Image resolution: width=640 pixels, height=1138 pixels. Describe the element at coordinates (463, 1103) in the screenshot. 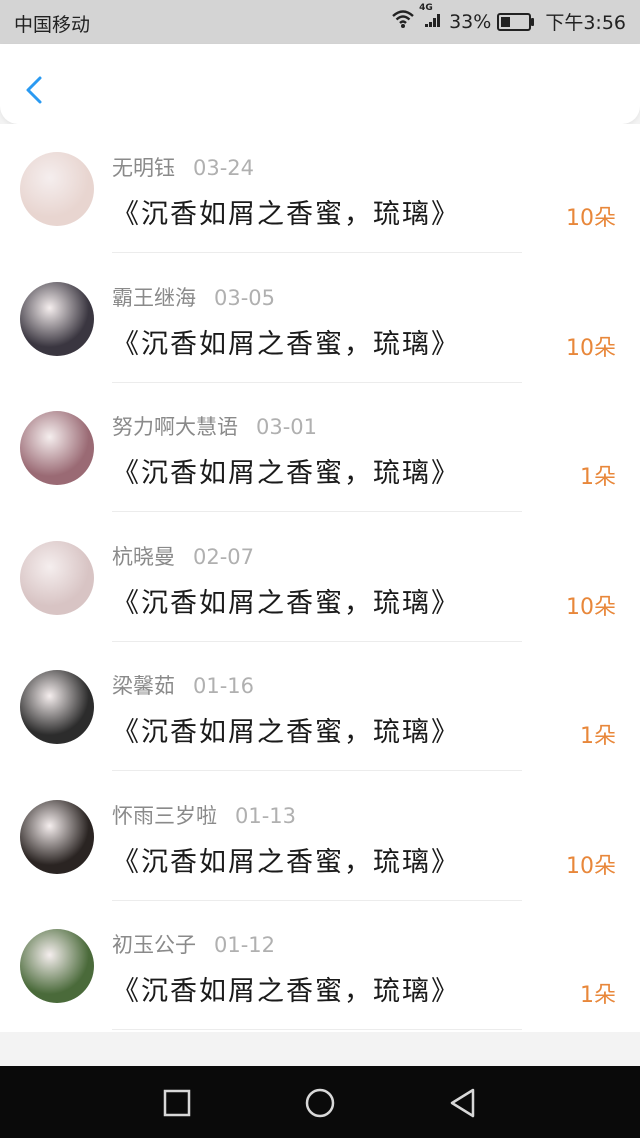

I see `system-back-button` at that location.